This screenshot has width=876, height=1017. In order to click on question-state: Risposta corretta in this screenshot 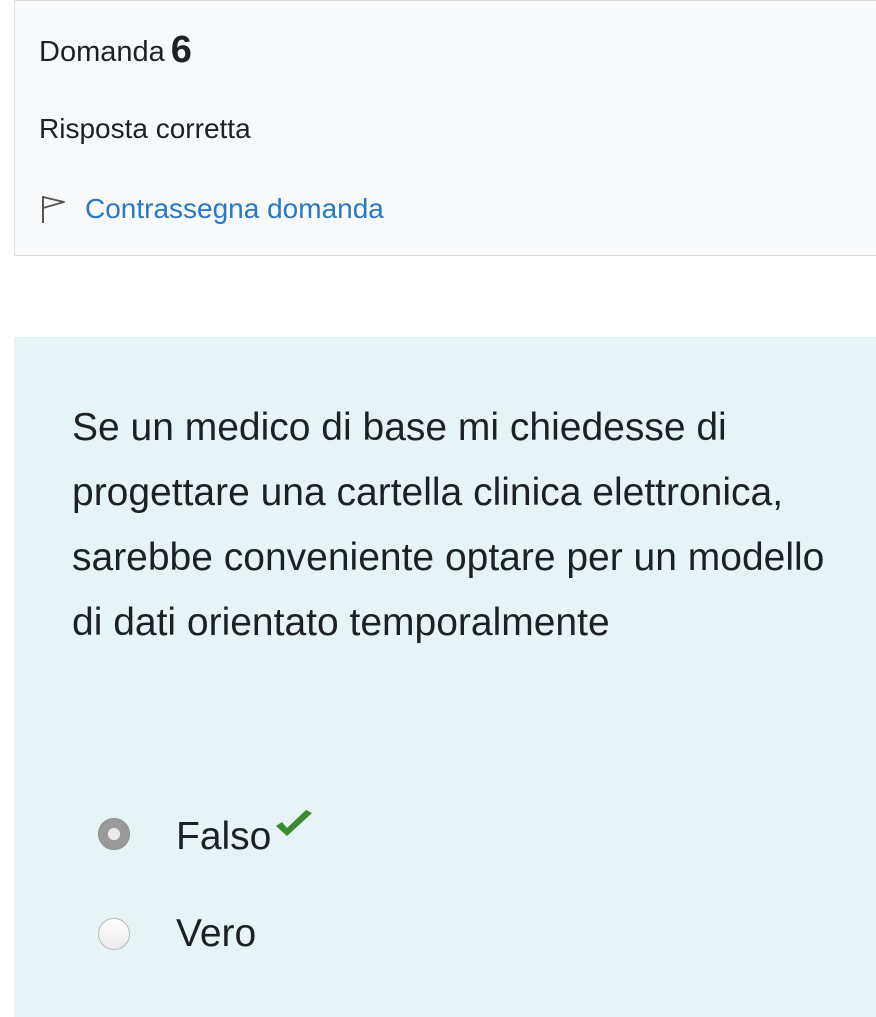, I will do `click(145, 128)`.